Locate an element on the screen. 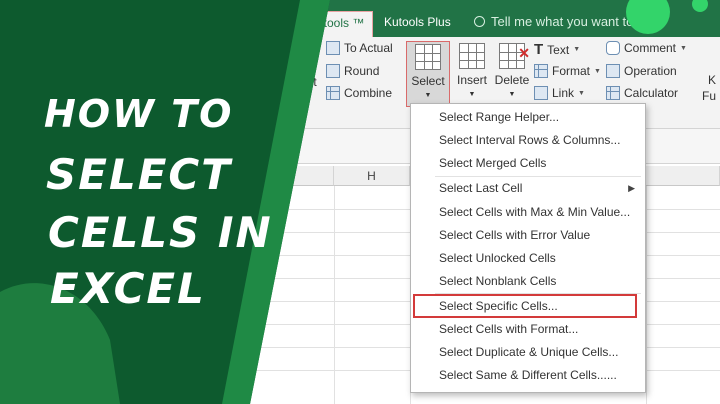 This screenshot has height=404, width=720. tell-me-text: Tell me what you want to is located at coordinates (562, 21).